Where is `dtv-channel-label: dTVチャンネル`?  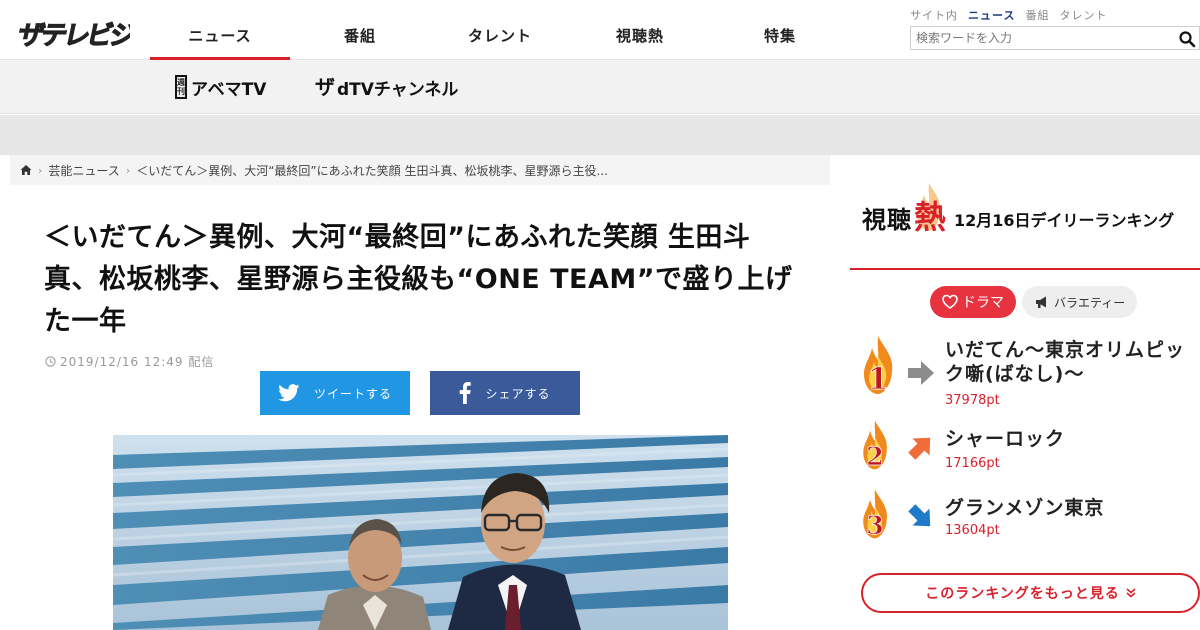 dtv-channel-label: dTVチャンネル is located at coordinates (398, 89).